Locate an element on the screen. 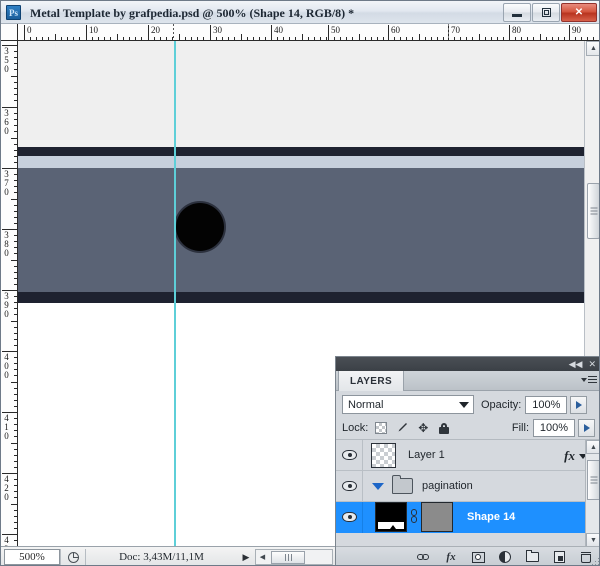  ruler-label: 360 is located at coordinates (6, 122).